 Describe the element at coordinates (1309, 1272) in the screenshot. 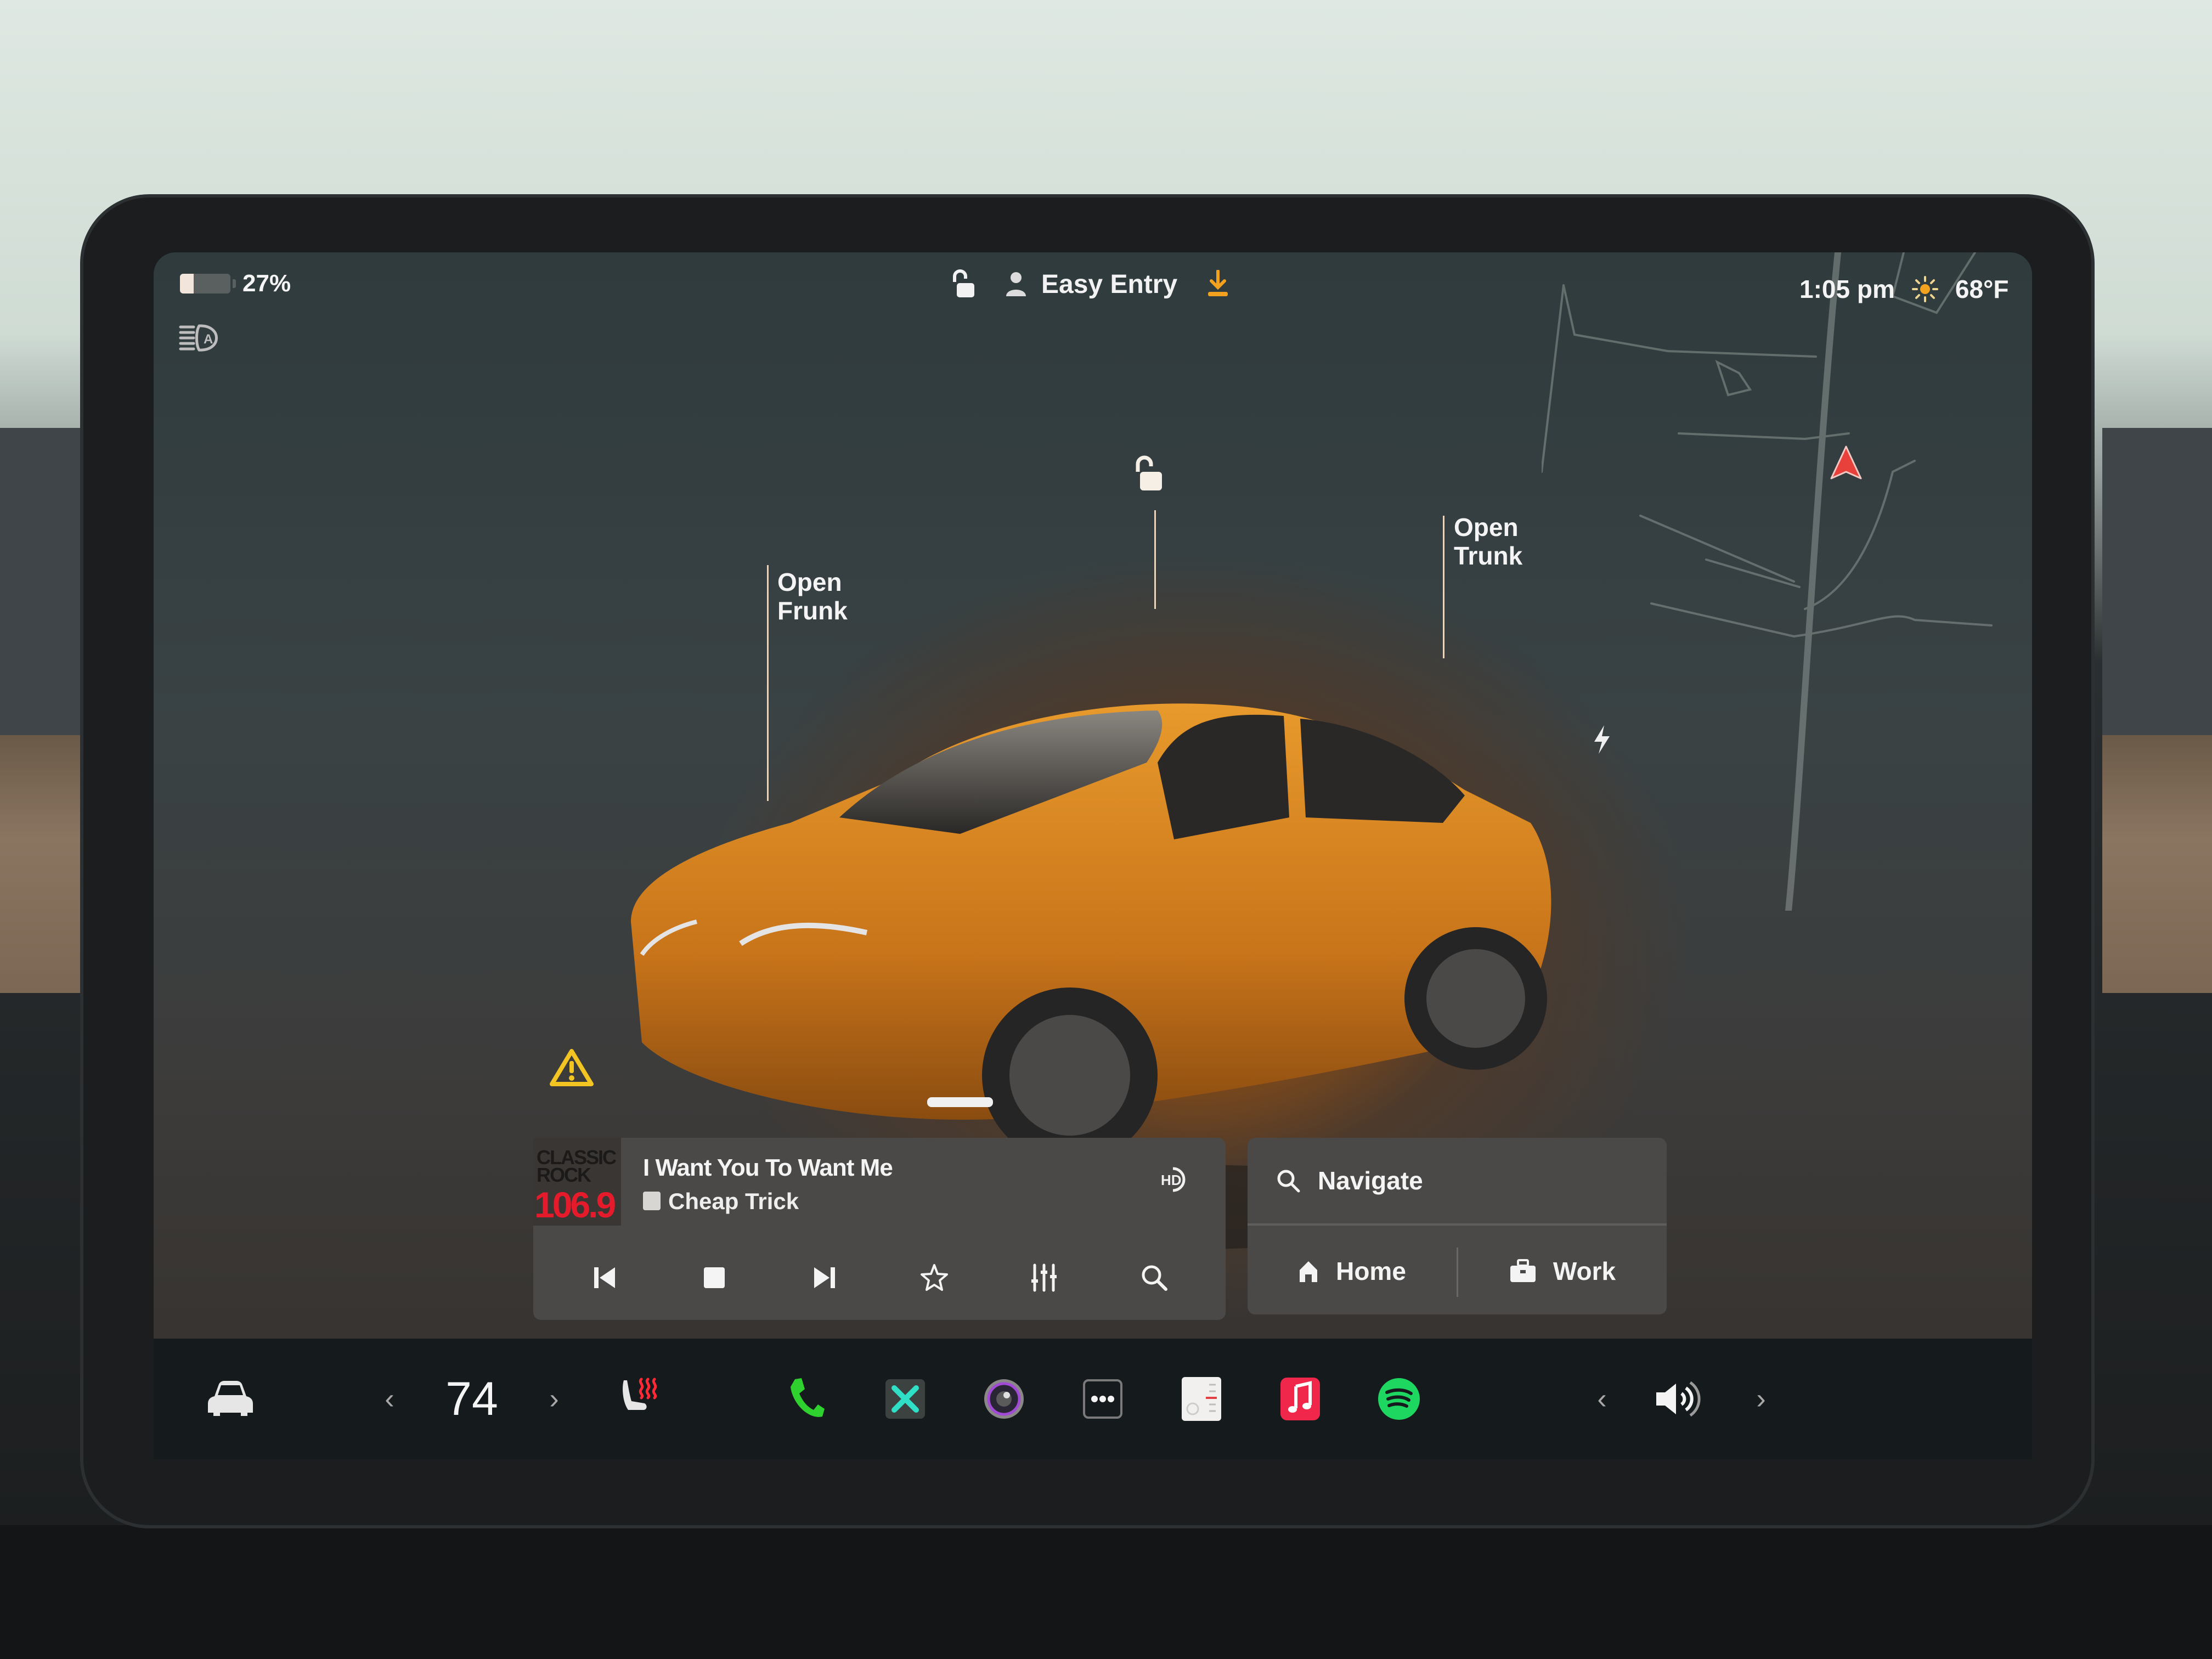

I see `home-icon` at that location.